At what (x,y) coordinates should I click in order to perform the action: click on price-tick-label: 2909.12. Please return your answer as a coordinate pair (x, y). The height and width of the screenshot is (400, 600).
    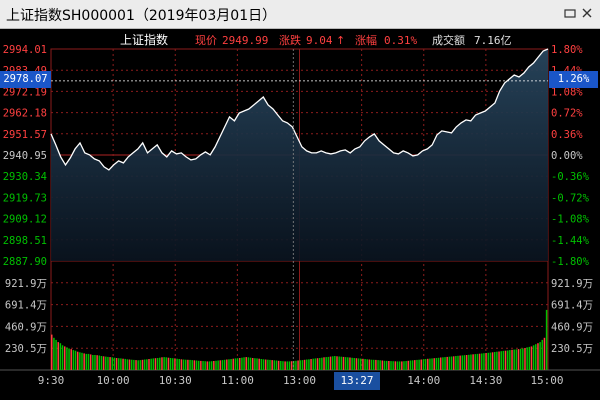
    Looking at the image, I should click on (25, 220).